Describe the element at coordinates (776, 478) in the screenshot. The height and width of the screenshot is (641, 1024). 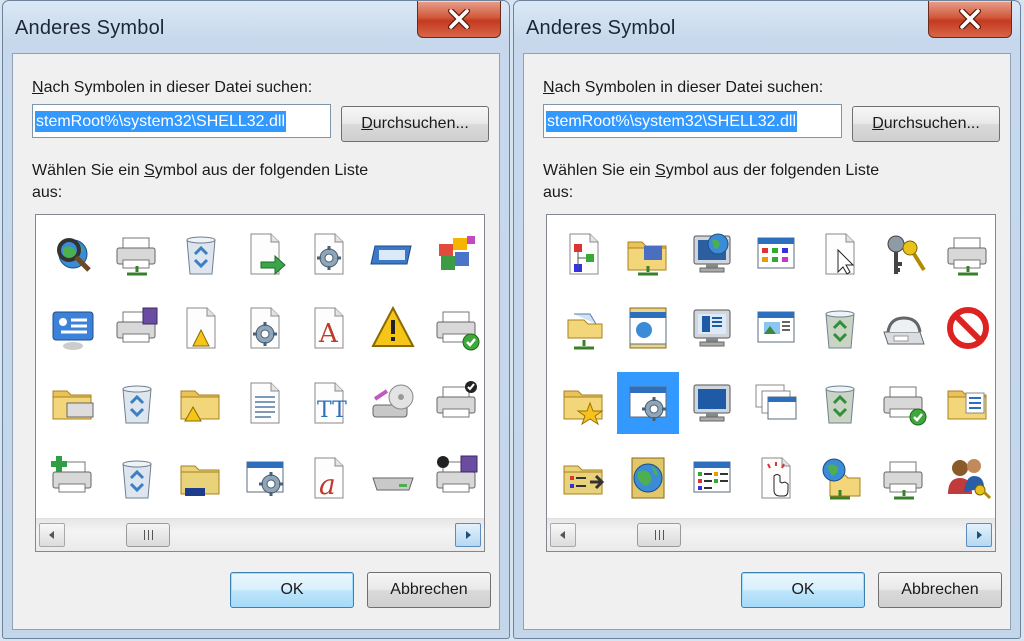
I see `hand-cursor-icon` at that location.